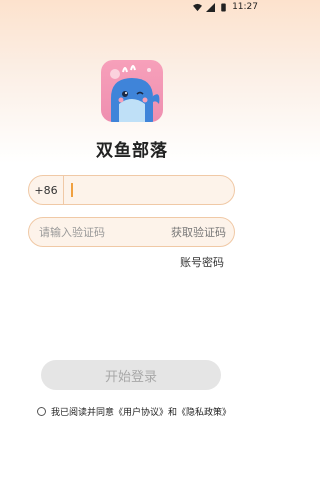 The width and height of the screenshot is (320, 480). I want to click on agreement-text: 我已阅读并同意《用户协议》和《隐私政策》, so click(141, 411).